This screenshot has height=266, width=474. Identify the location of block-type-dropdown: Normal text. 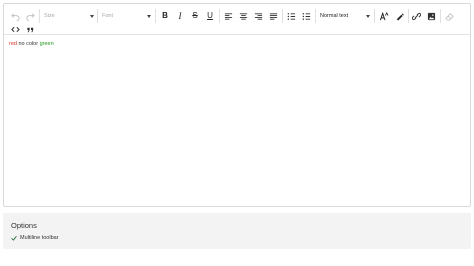
(345, 16).